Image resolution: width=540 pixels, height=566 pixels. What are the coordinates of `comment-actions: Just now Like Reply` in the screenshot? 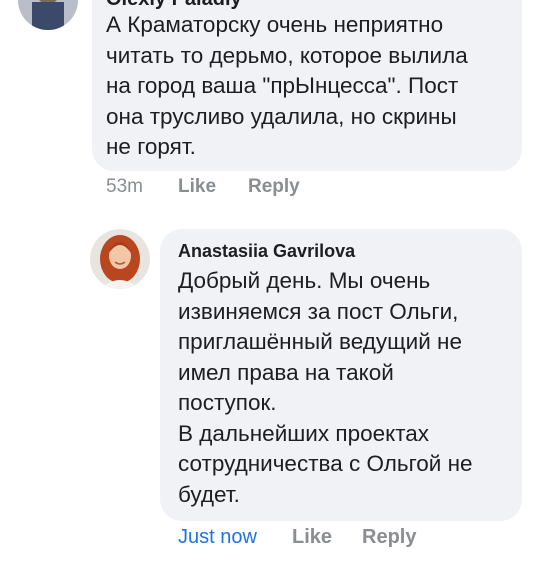 It's located at (297, 537).